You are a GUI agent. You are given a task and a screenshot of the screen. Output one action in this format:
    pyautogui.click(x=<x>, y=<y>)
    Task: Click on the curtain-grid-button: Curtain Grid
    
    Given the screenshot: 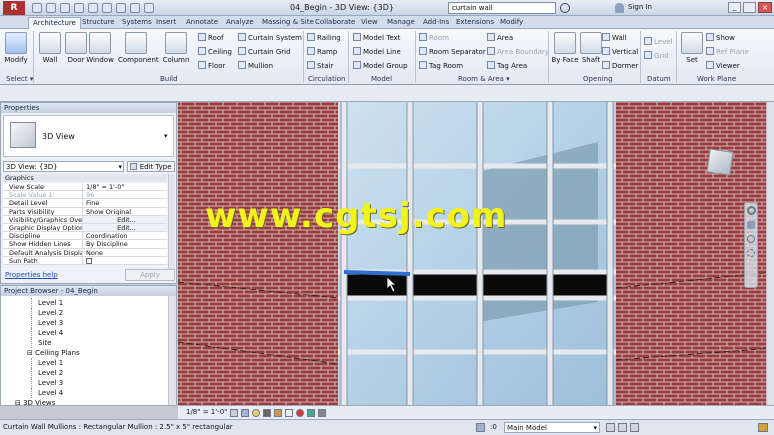 What is the action you would take?
    pyautogui.click(x=264, y=52)
    